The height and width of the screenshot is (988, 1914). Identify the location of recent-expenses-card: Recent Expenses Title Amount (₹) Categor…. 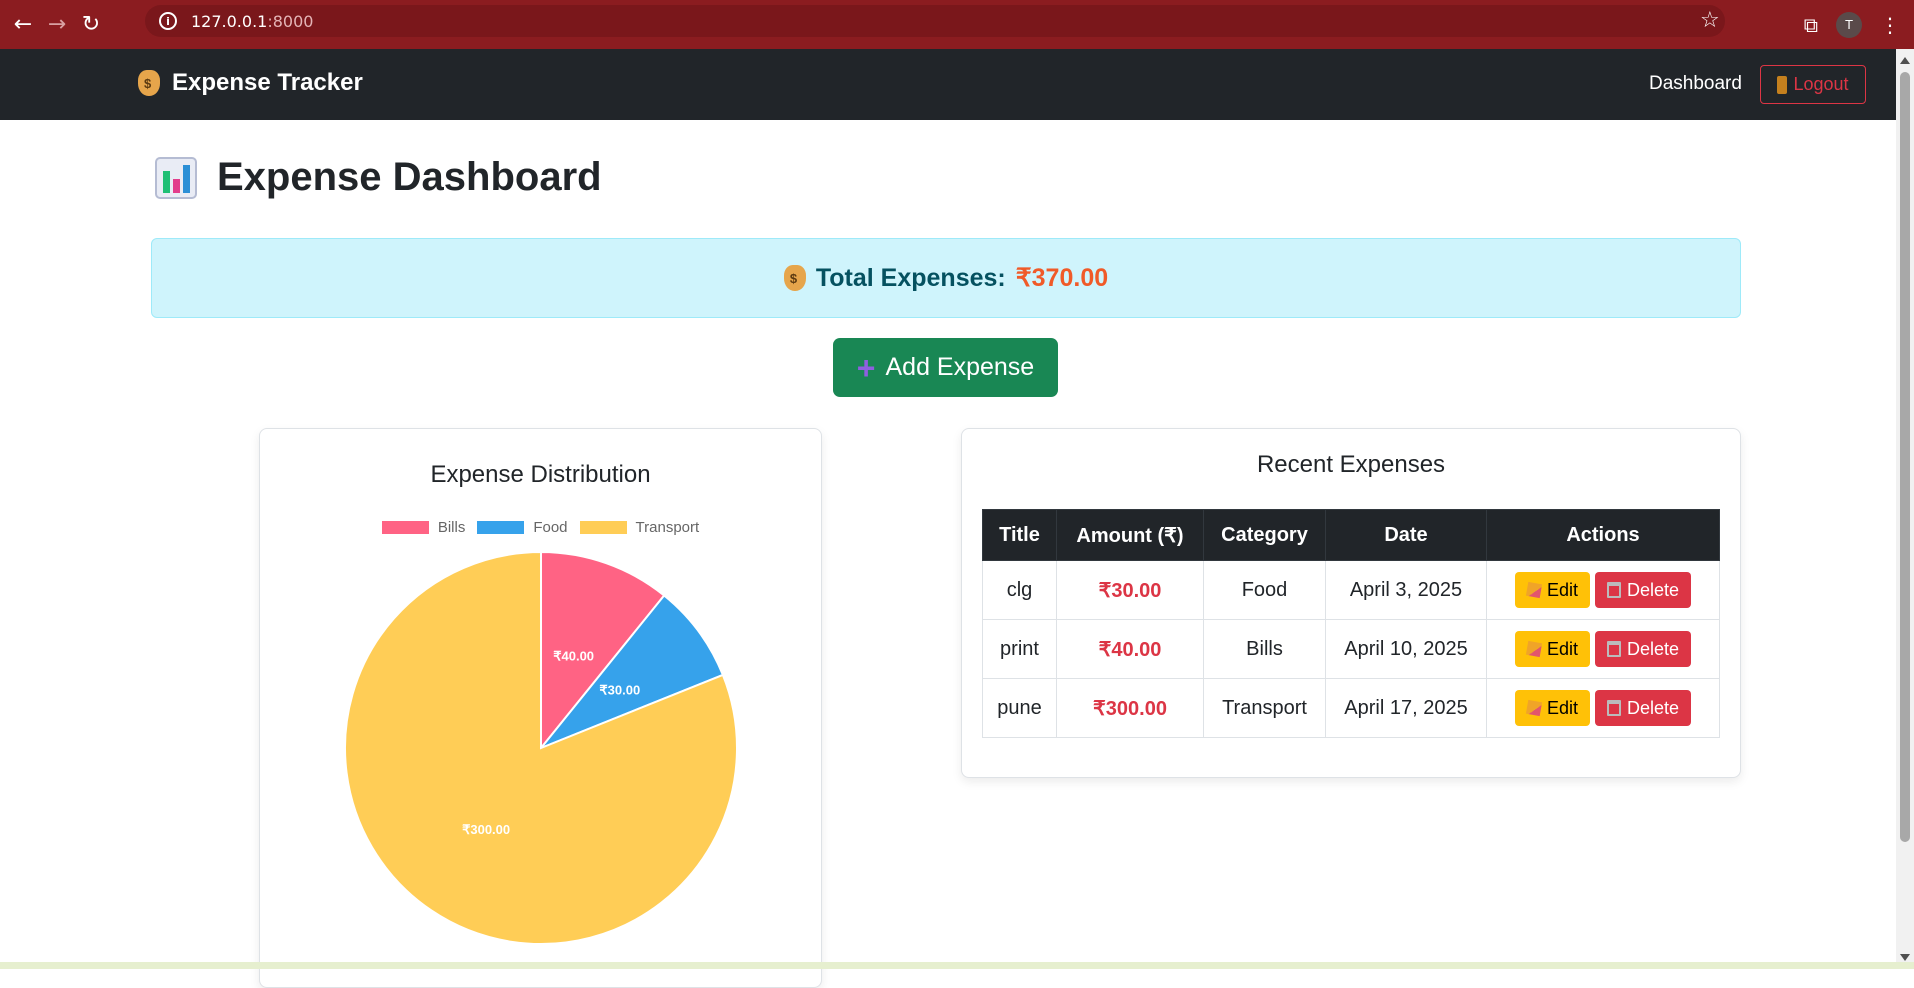
(1351, 603).